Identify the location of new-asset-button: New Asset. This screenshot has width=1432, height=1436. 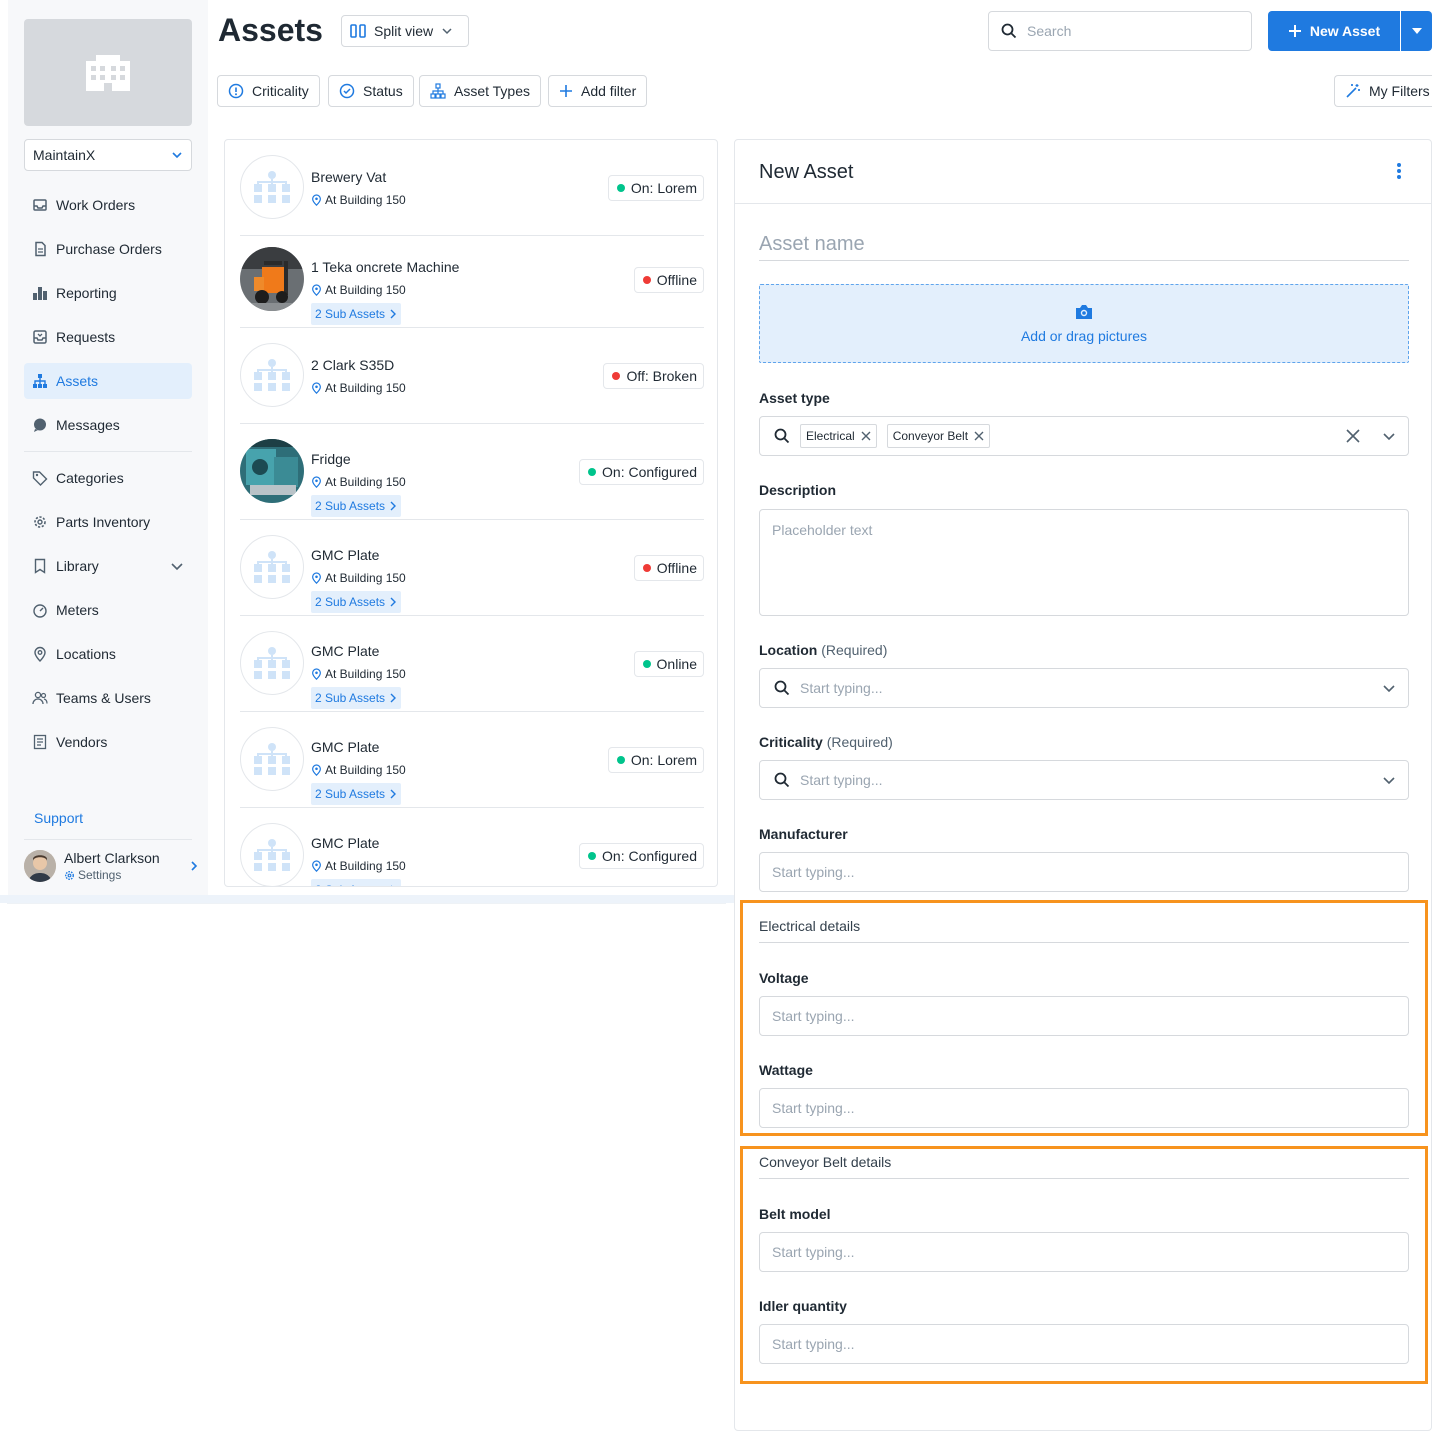
(1334, 31).